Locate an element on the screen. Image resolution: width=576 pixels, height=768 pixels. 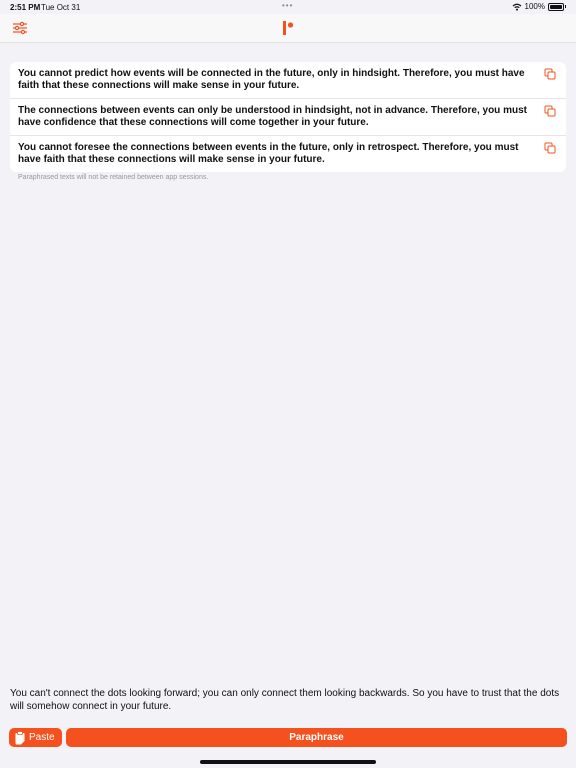
nav-bar is located at coordinates (288, 28).